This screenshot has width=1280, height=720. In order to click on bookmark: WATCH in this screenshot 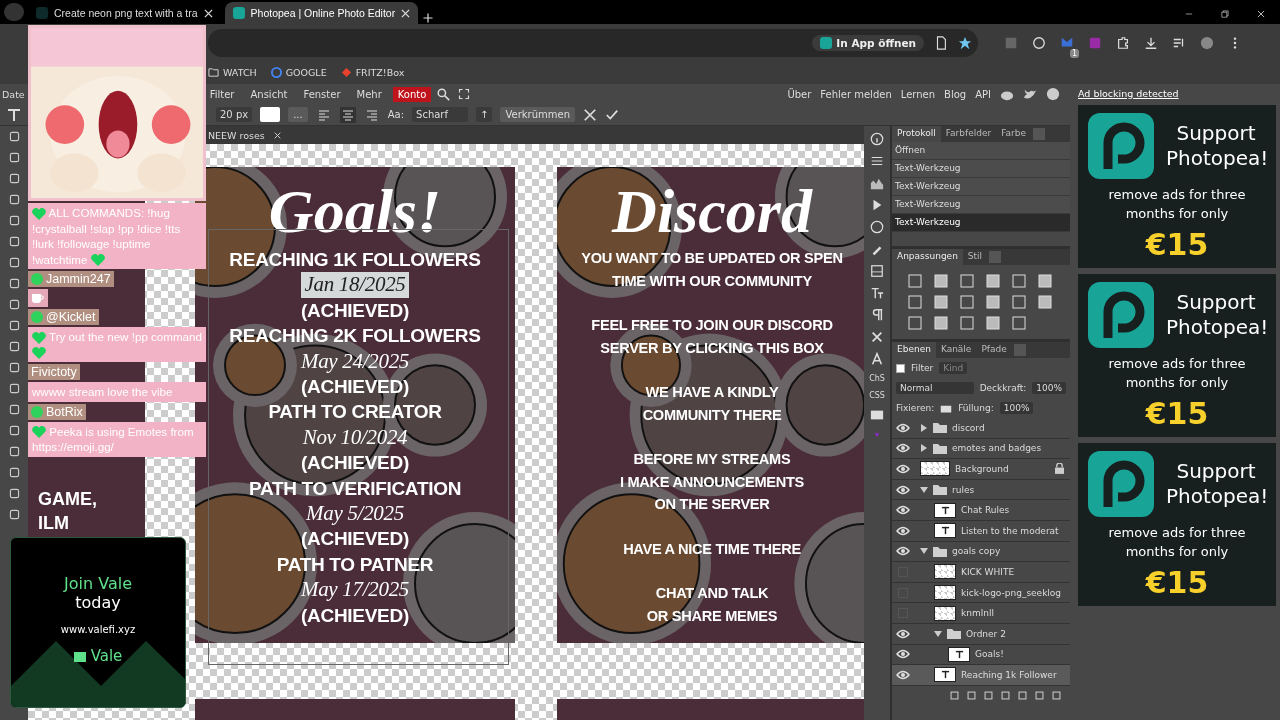, I will do `click(232, 72)`.